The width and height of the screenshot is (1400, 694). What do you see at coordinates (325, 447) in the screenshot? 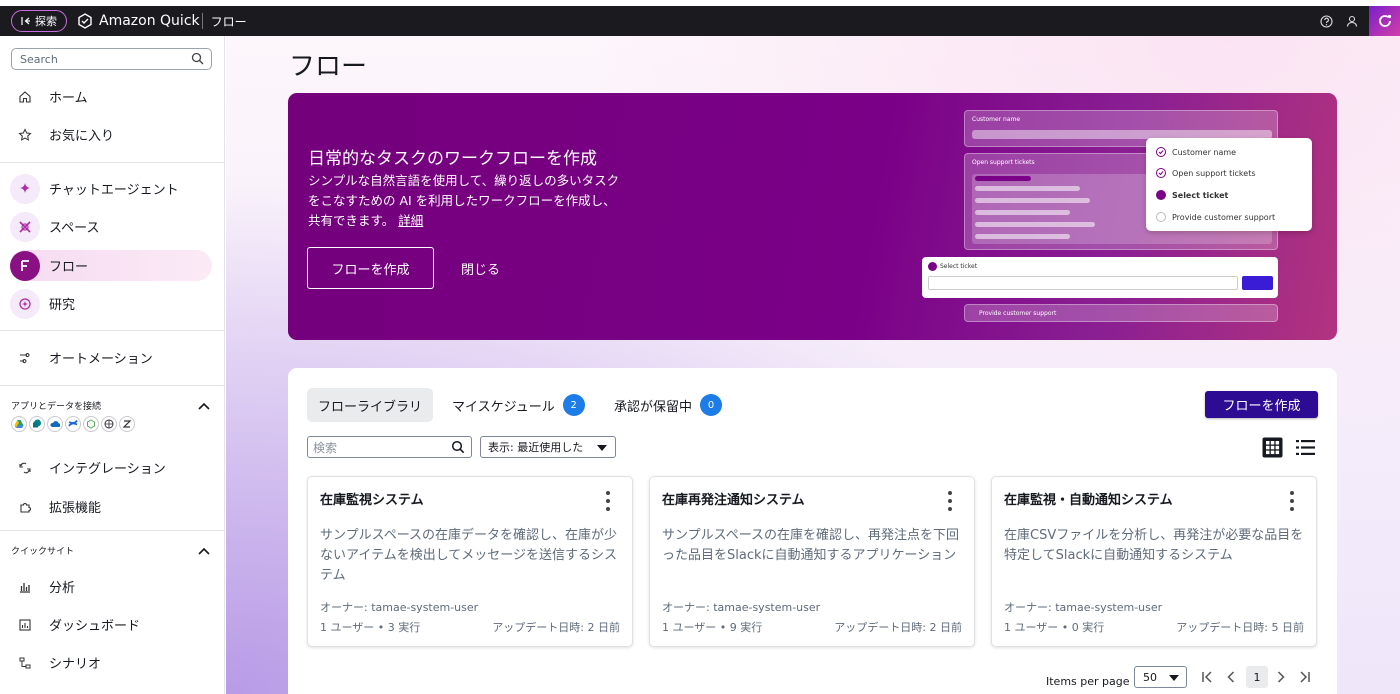
I see `flow-search-placeholder: 検索` at bounding box center [325, 447].